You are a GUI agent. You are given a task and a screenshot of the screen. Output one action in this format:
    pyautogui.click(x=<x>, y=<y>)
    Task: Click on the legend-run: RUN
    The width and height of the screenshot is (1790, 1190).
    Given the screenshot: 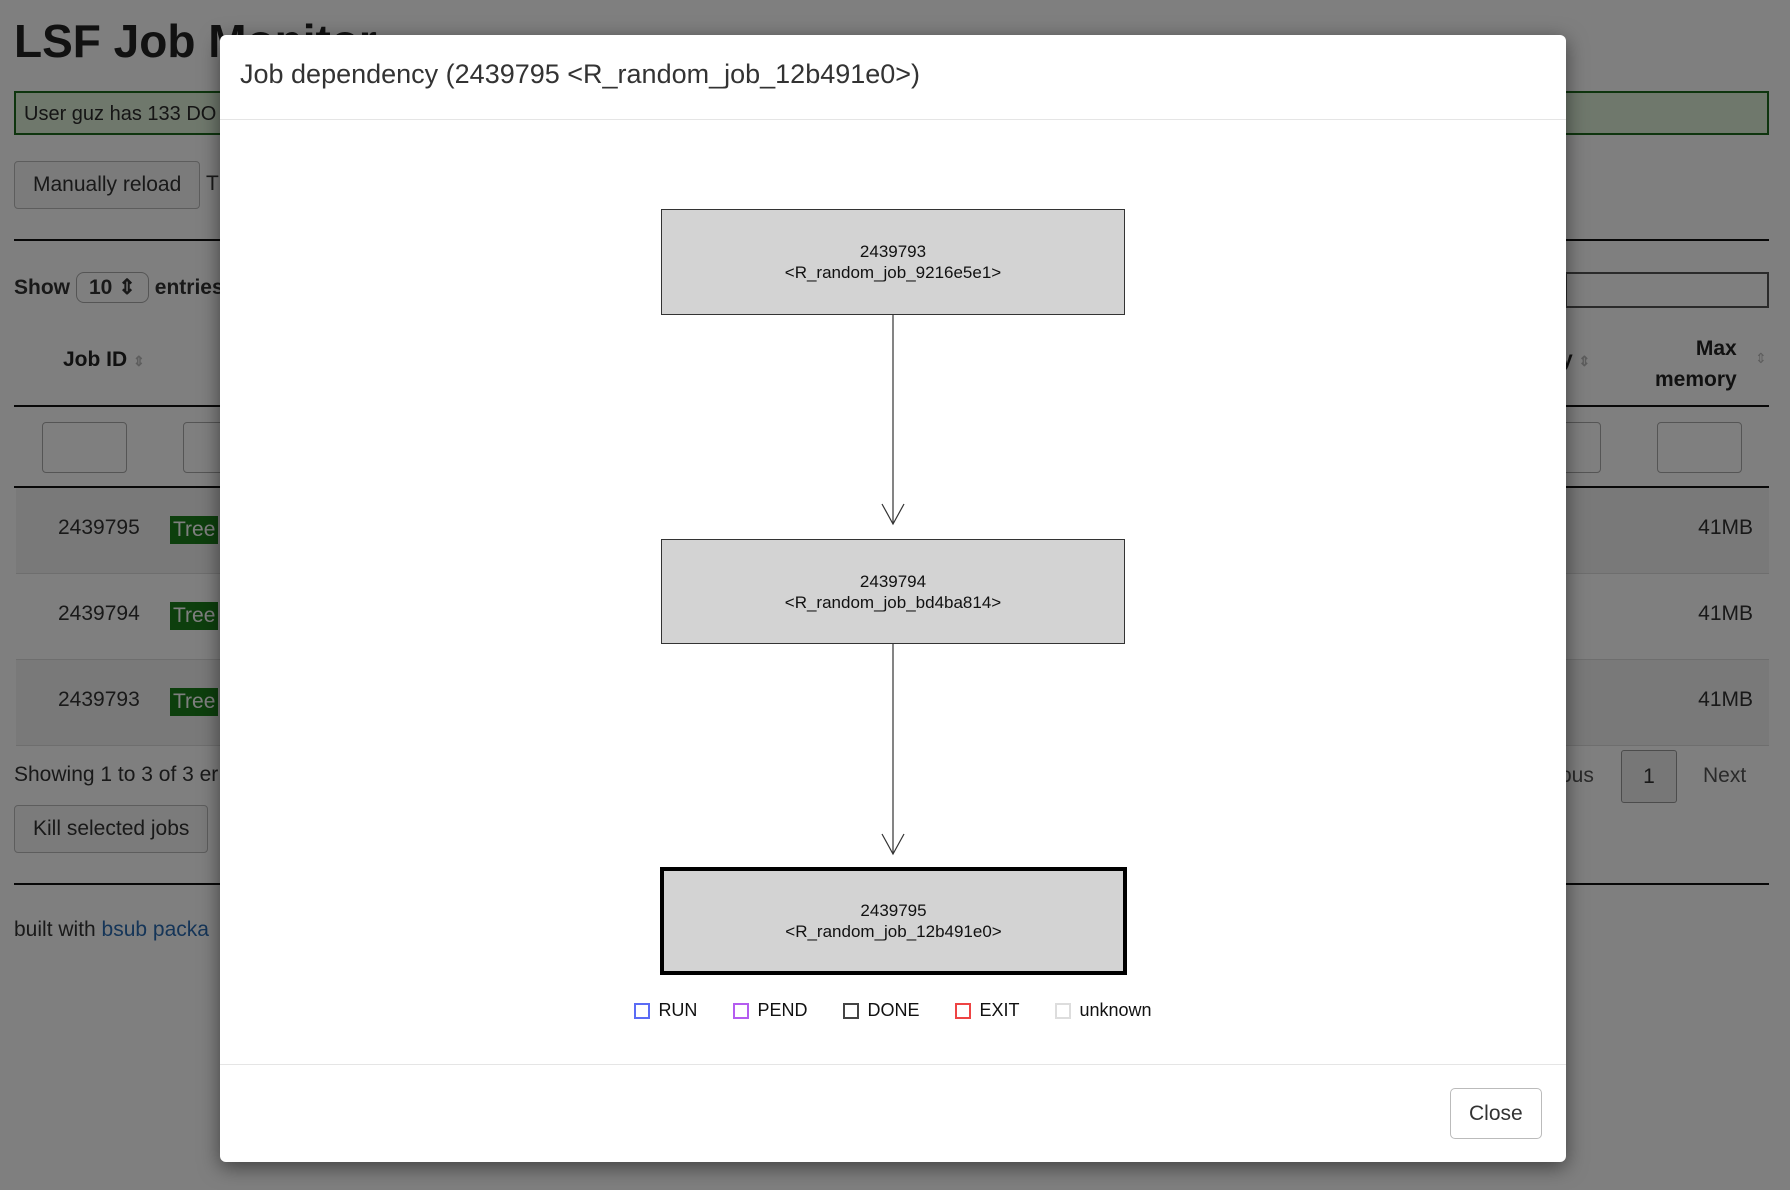 What is the action you would take?
    pyautogui.click(x=665, y=1010)
    